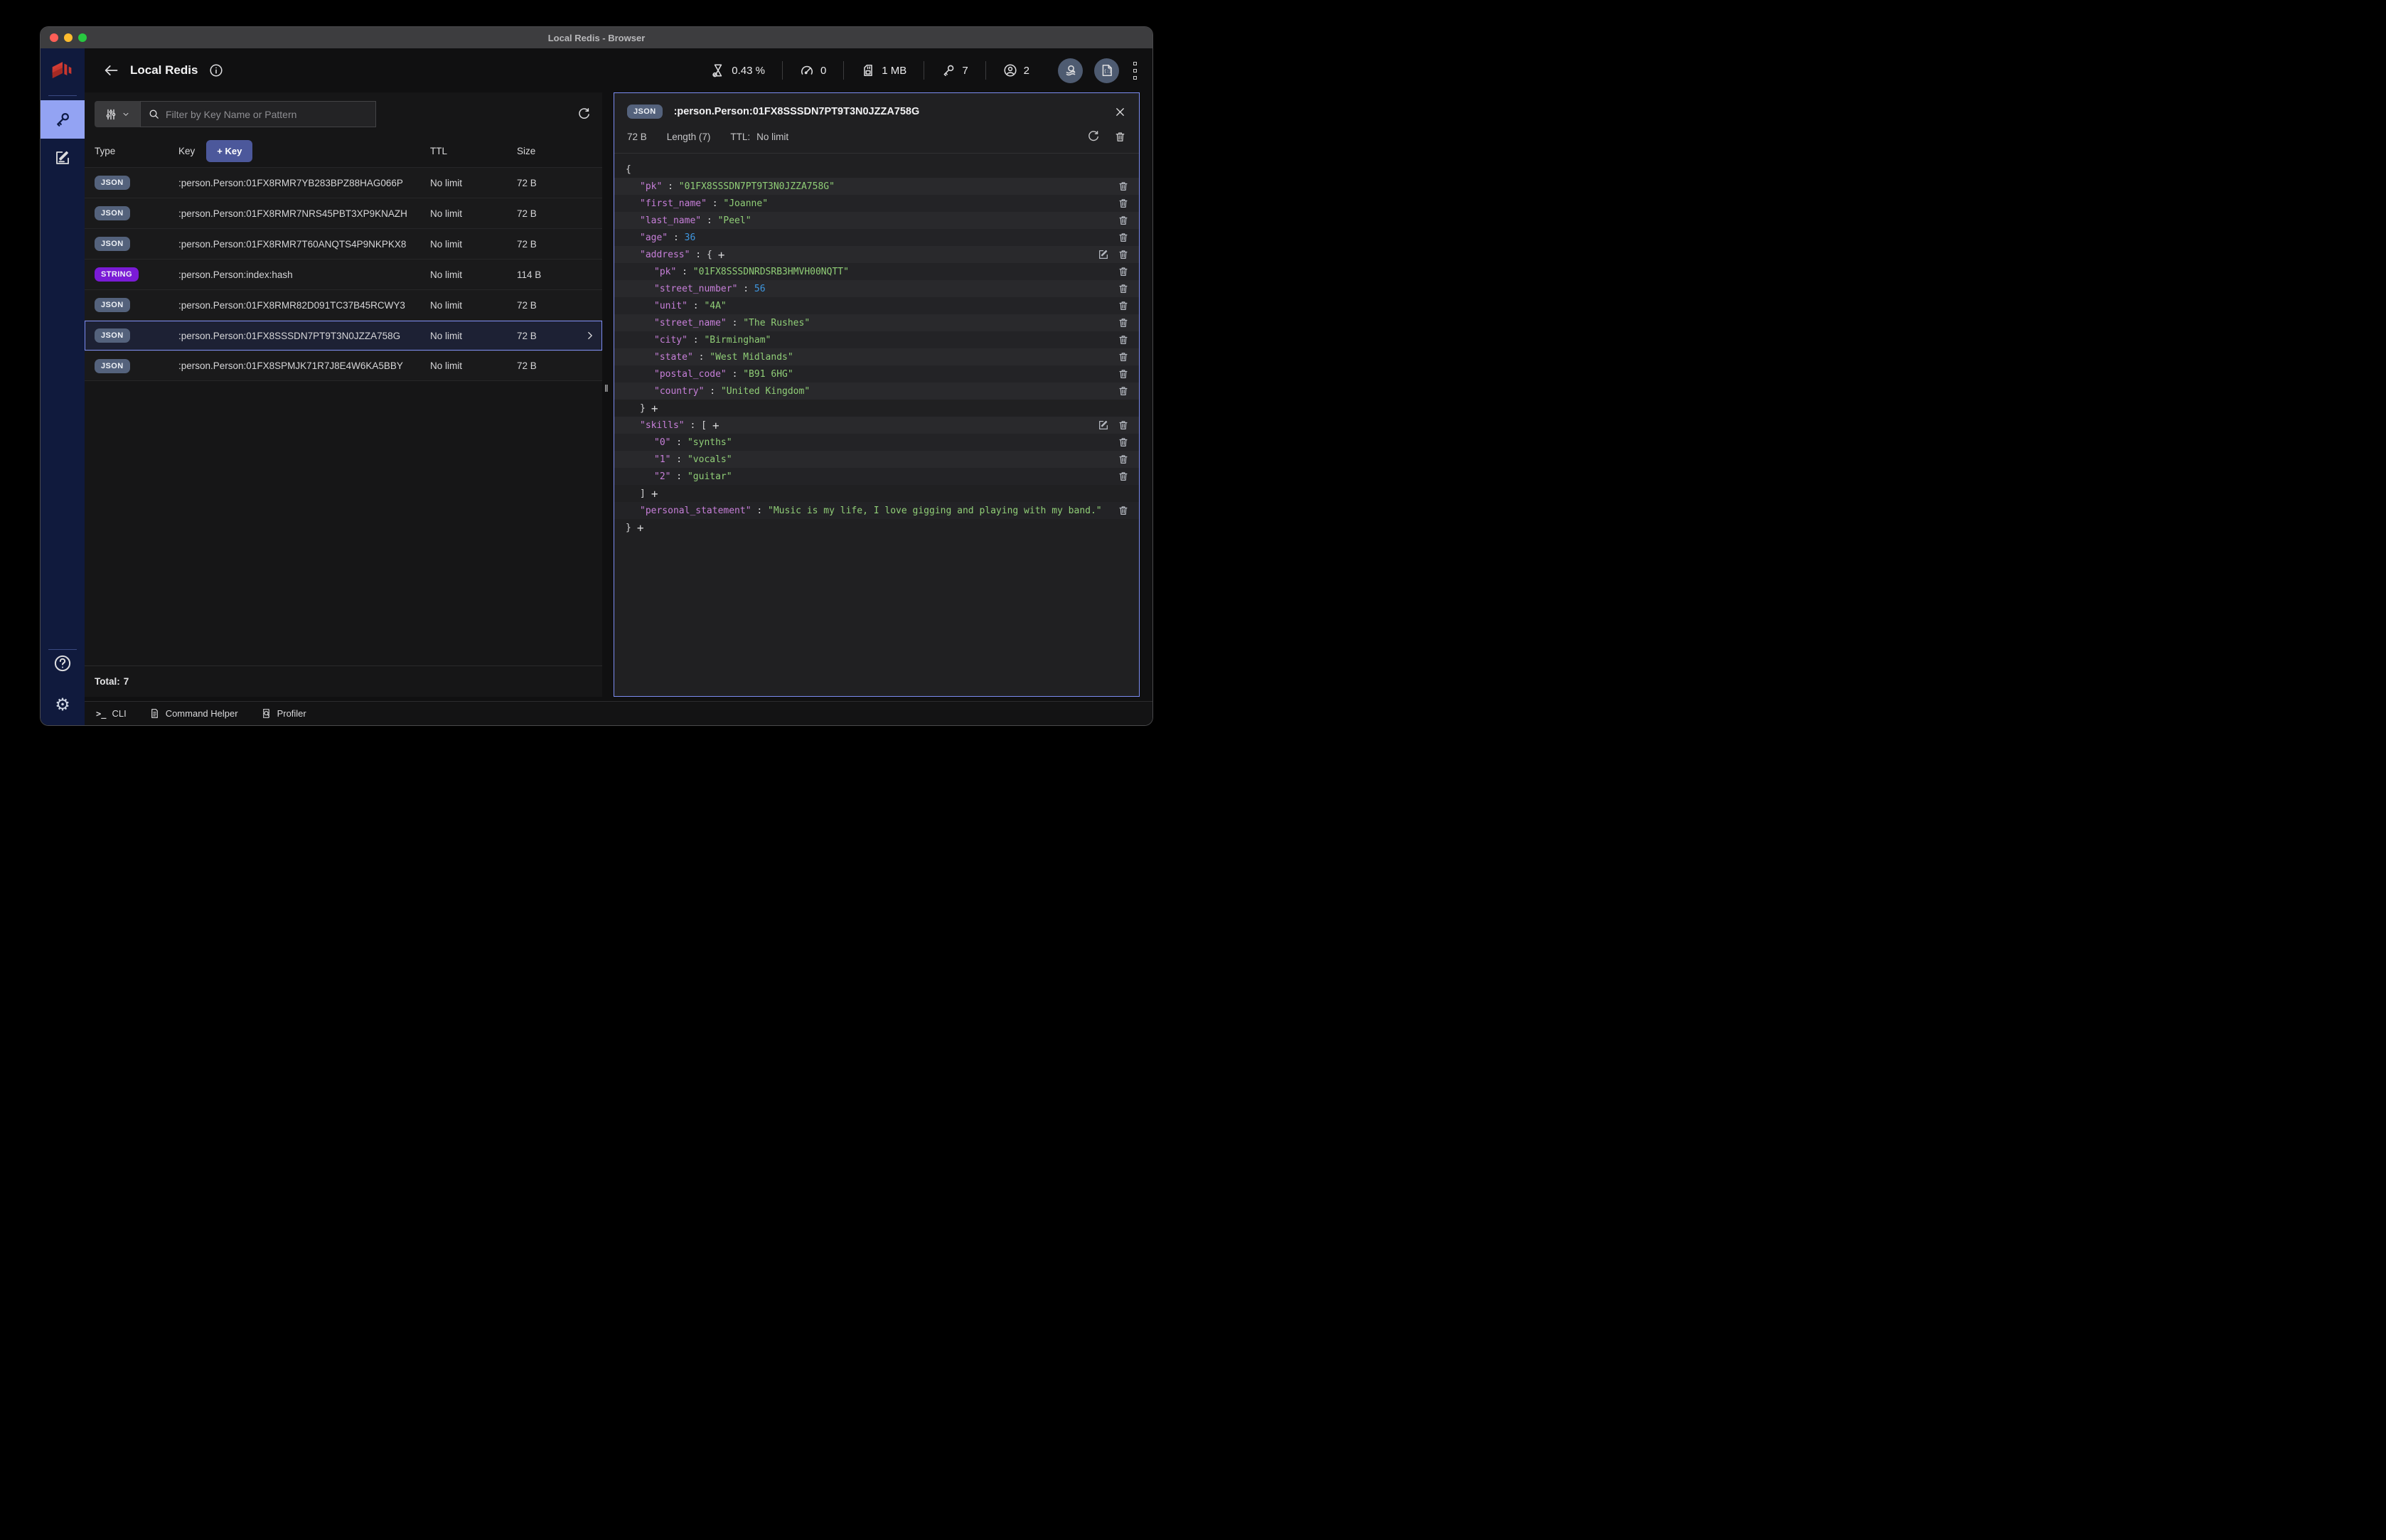  Describe the element at coordinates (618, 70) in the screenshot. I see `instance-header: Local Redis 0.43 % 0 1 MB 7 2 {:}` at that location.